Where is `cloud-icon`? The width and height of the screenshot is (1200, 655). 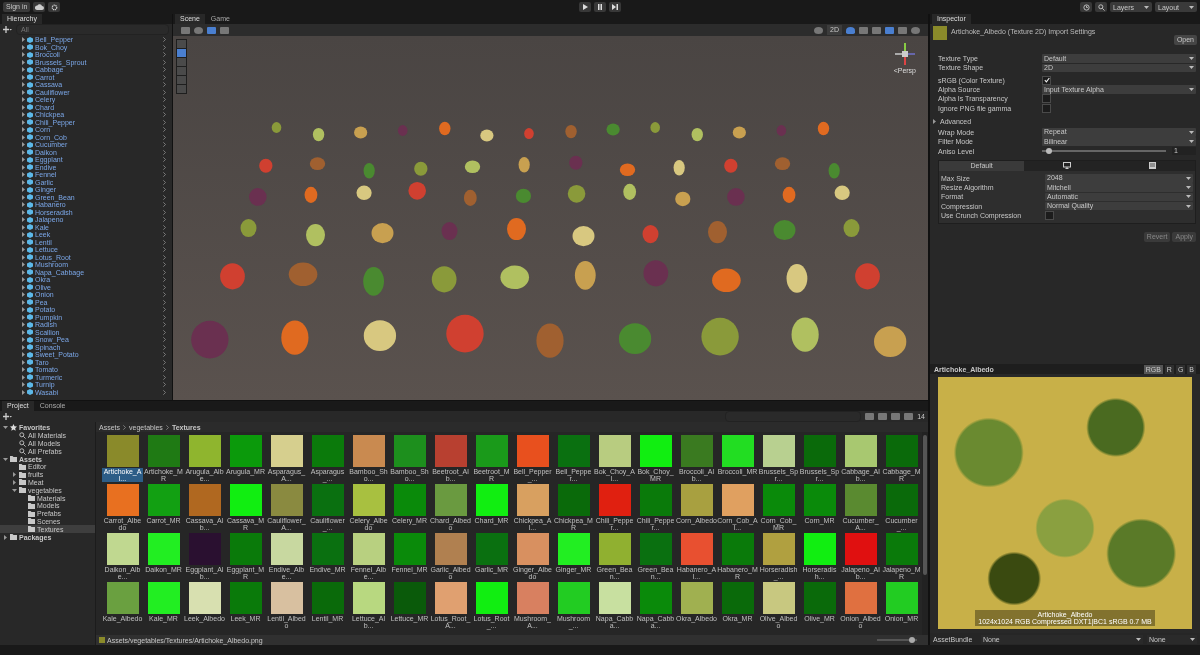 cloud-icon is located at coordinates (39, 7).